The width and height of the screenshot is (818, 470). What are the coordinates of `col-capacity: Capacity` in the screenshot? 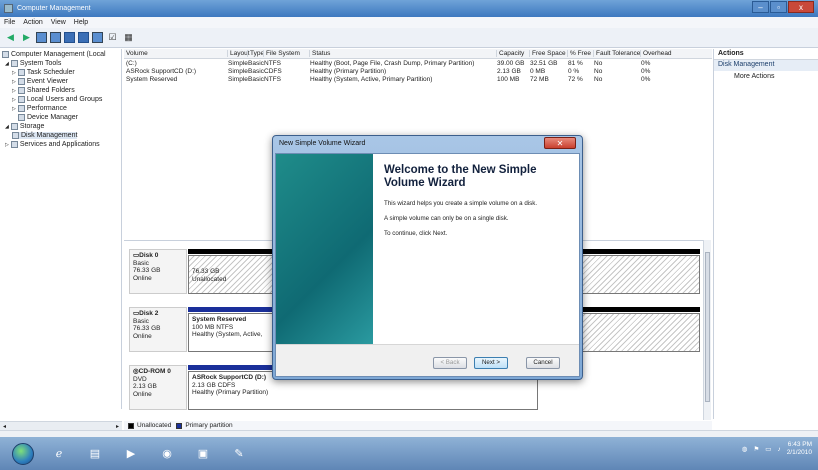 It's located at (510, 53).